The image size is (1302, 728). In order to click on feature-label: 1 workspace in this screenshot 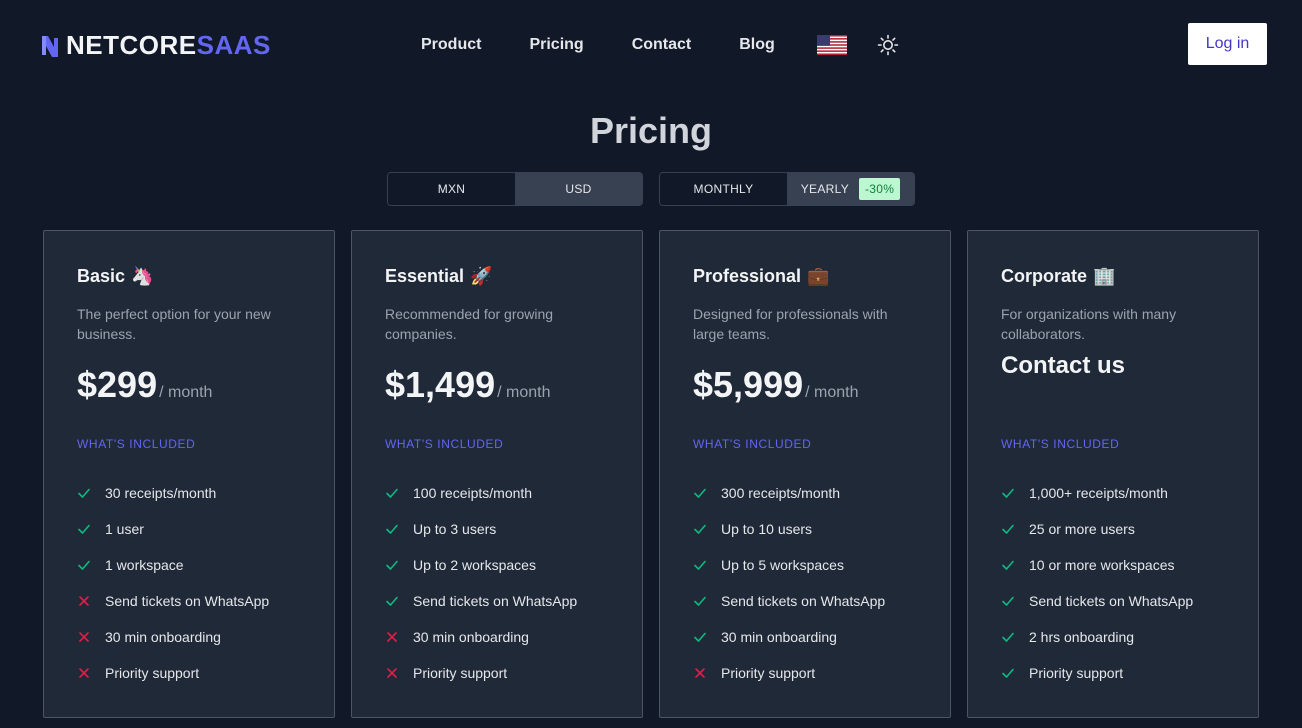, I will do `click(144, 565)`.